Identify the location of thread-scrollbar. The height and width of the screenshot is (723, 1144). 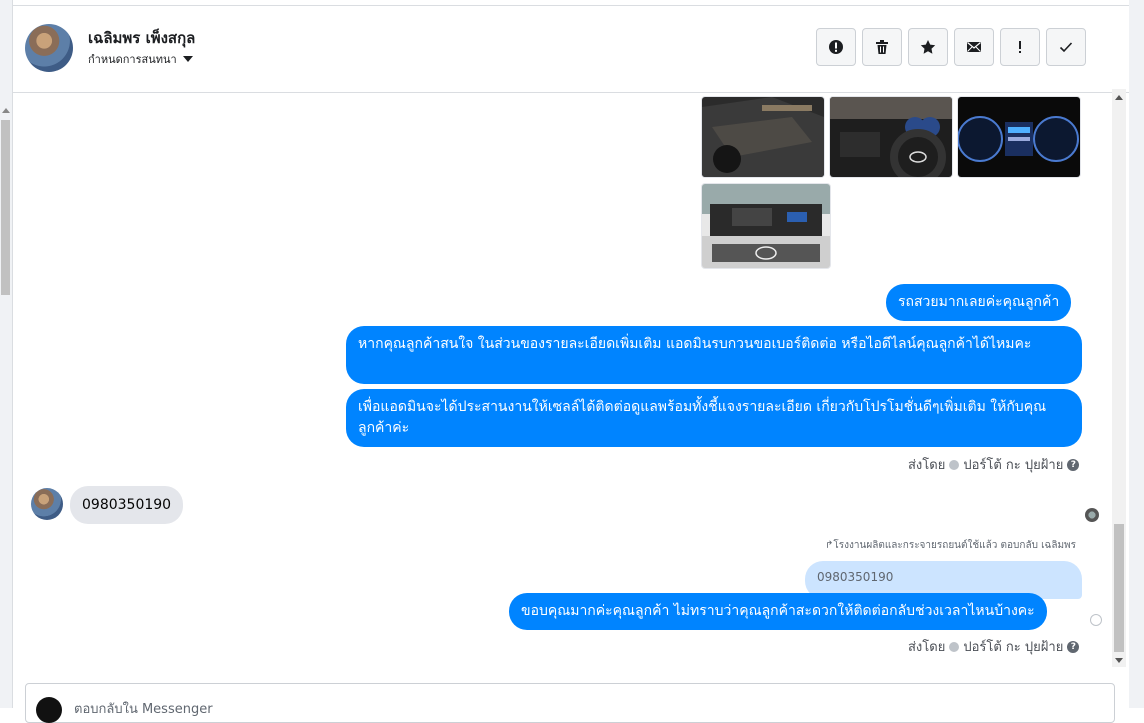
(1119, 378).